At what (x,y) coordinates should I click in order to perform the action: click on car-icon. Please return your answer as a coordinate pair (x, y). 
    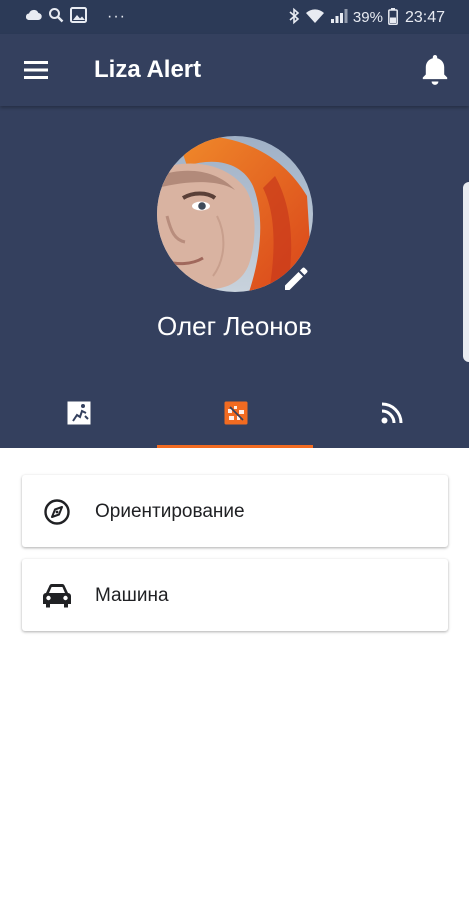
    Looking at the image, I should click on (57, 596).